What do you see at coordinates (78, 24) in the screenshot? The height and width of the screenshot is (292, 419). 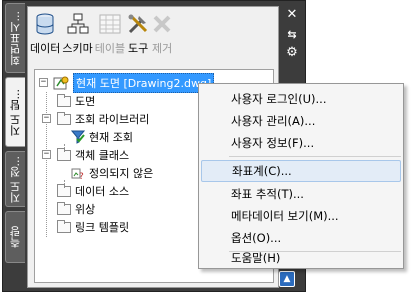 I see `schema-icon` at bounding box center [78, 24].